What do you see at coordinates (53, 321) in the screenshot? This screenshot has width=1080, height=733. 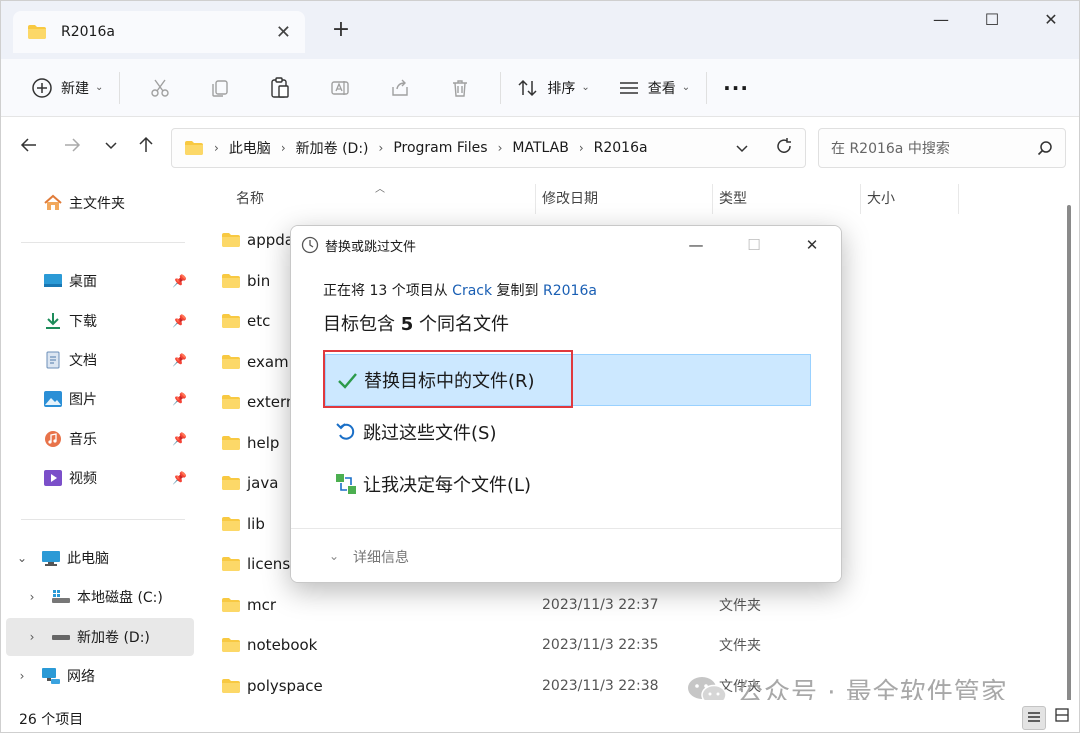 I see `download-icon` at bounding box center [53, 321].